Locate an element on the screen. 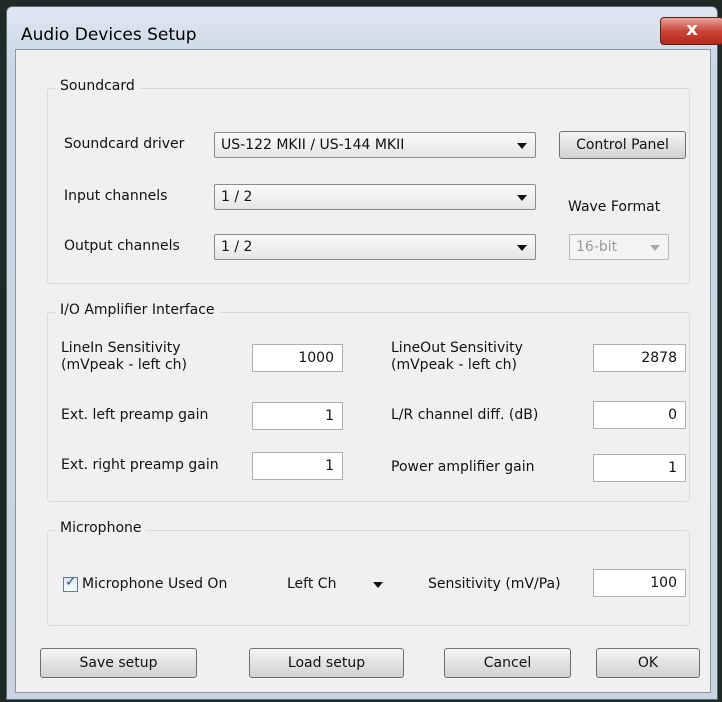 The width and height of the screenshot is (722, 702). microphone-channel-select: Left Ch is located at coordinates (336, 584).